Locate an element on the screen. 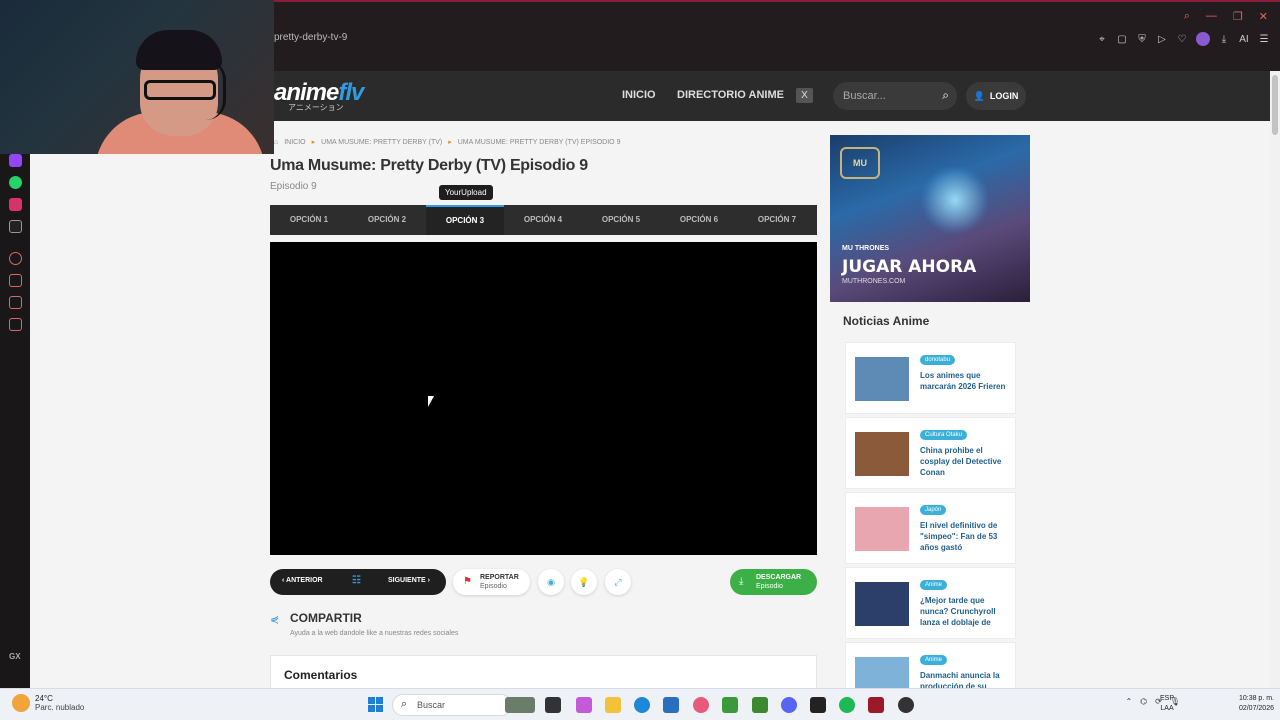 This screenshot has height=720, width=1280. clock: 10:38 p. m. 02/07/2026 is located at coordinates (1250, 704).